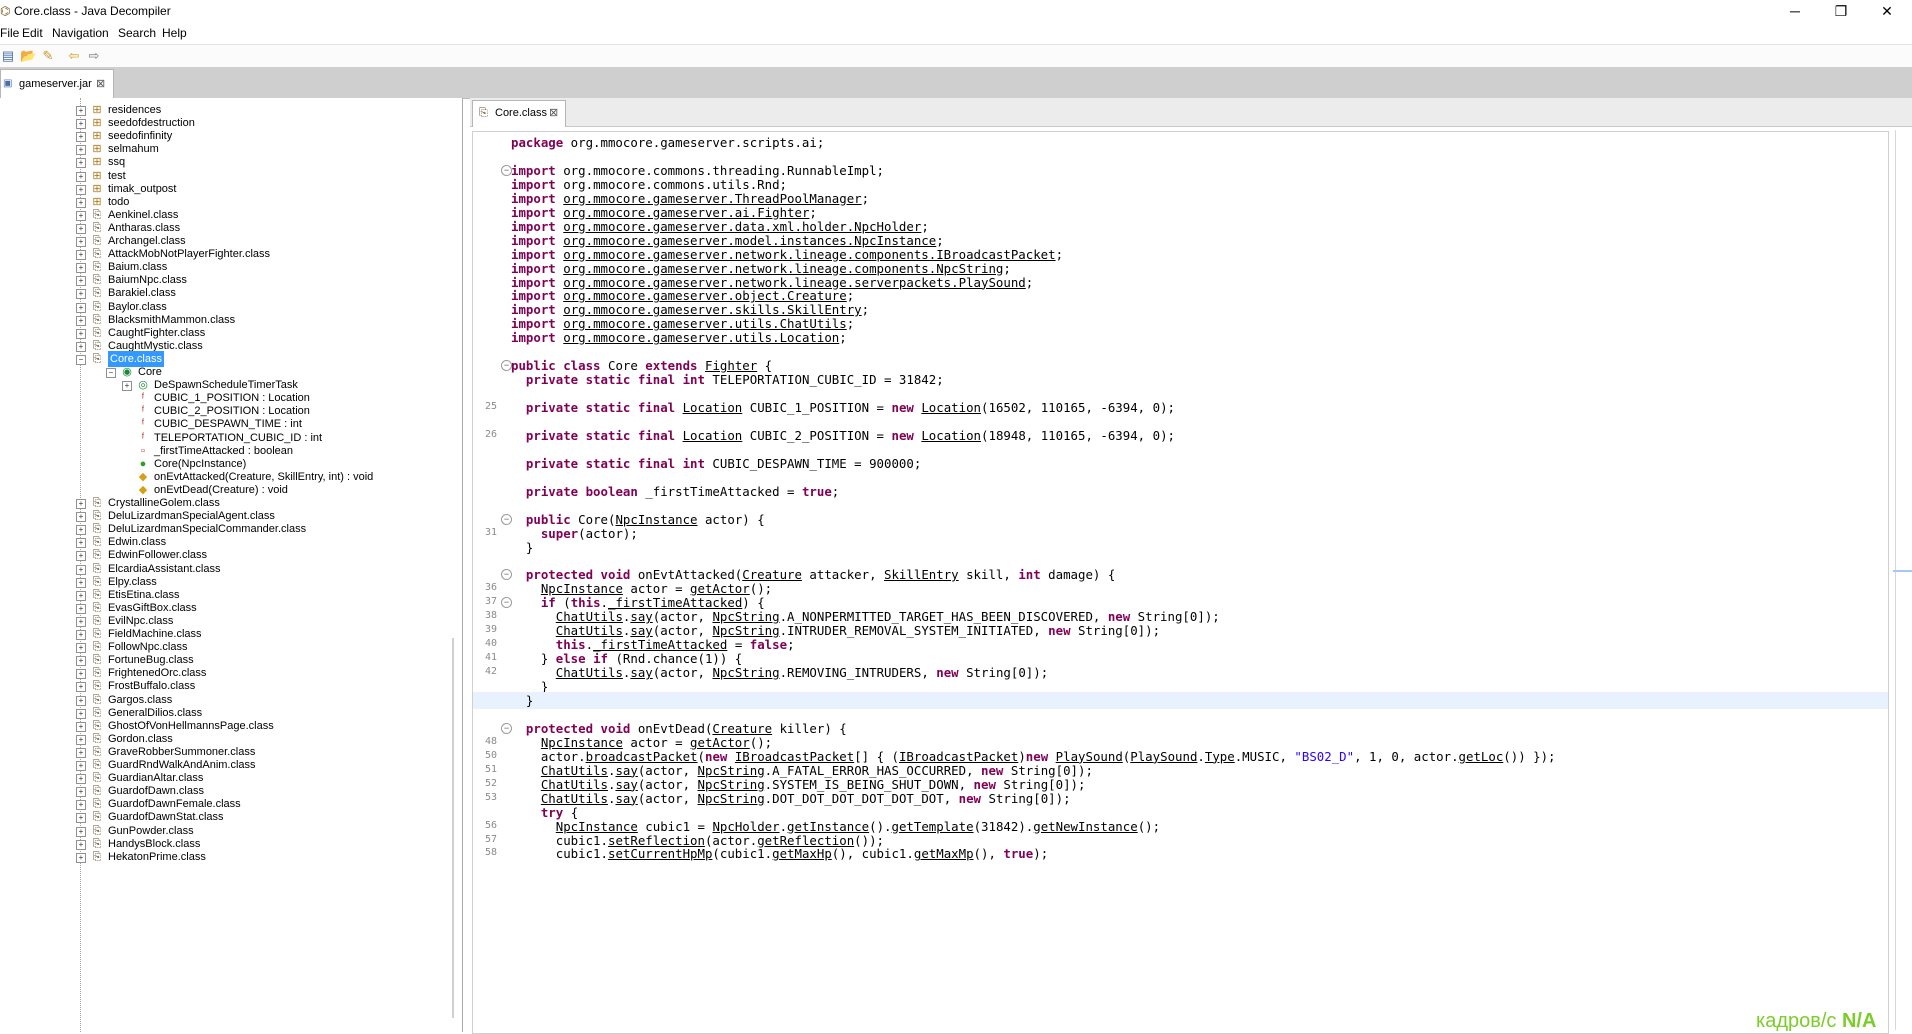  What do you see at coordinates (490, 602) in the screenshot?
I see `line-number: 37` at bounding box center [490, 602].